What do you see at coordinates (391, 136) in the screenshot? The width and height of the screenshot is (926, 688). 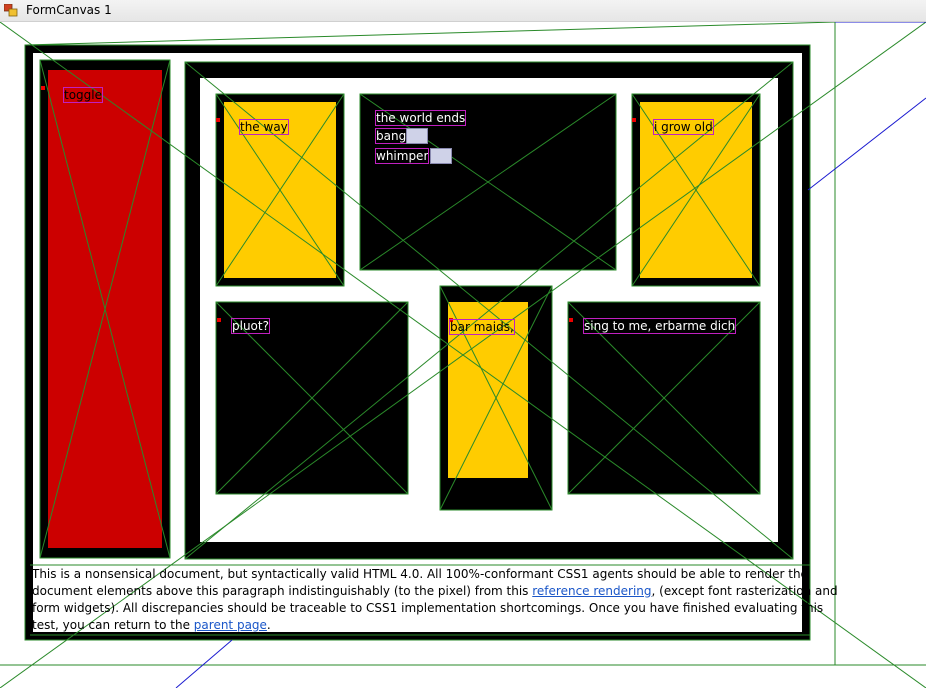 I see `bang-label: bang` at bounding box center [391, 136].